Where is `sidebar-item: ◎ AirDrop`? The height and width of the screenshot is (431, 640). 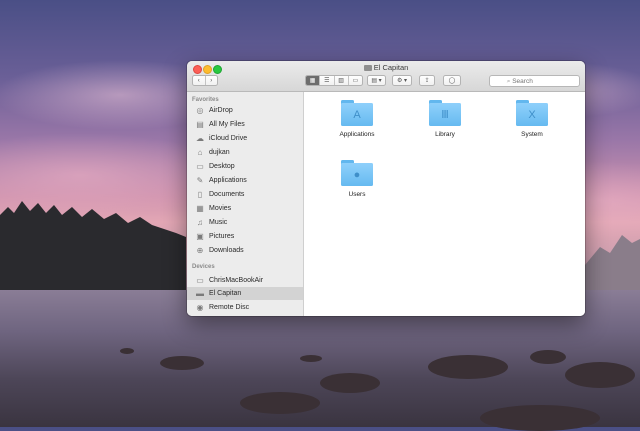
sidebar-item: ◎ AirDrop is located at coordinates (245, 110).